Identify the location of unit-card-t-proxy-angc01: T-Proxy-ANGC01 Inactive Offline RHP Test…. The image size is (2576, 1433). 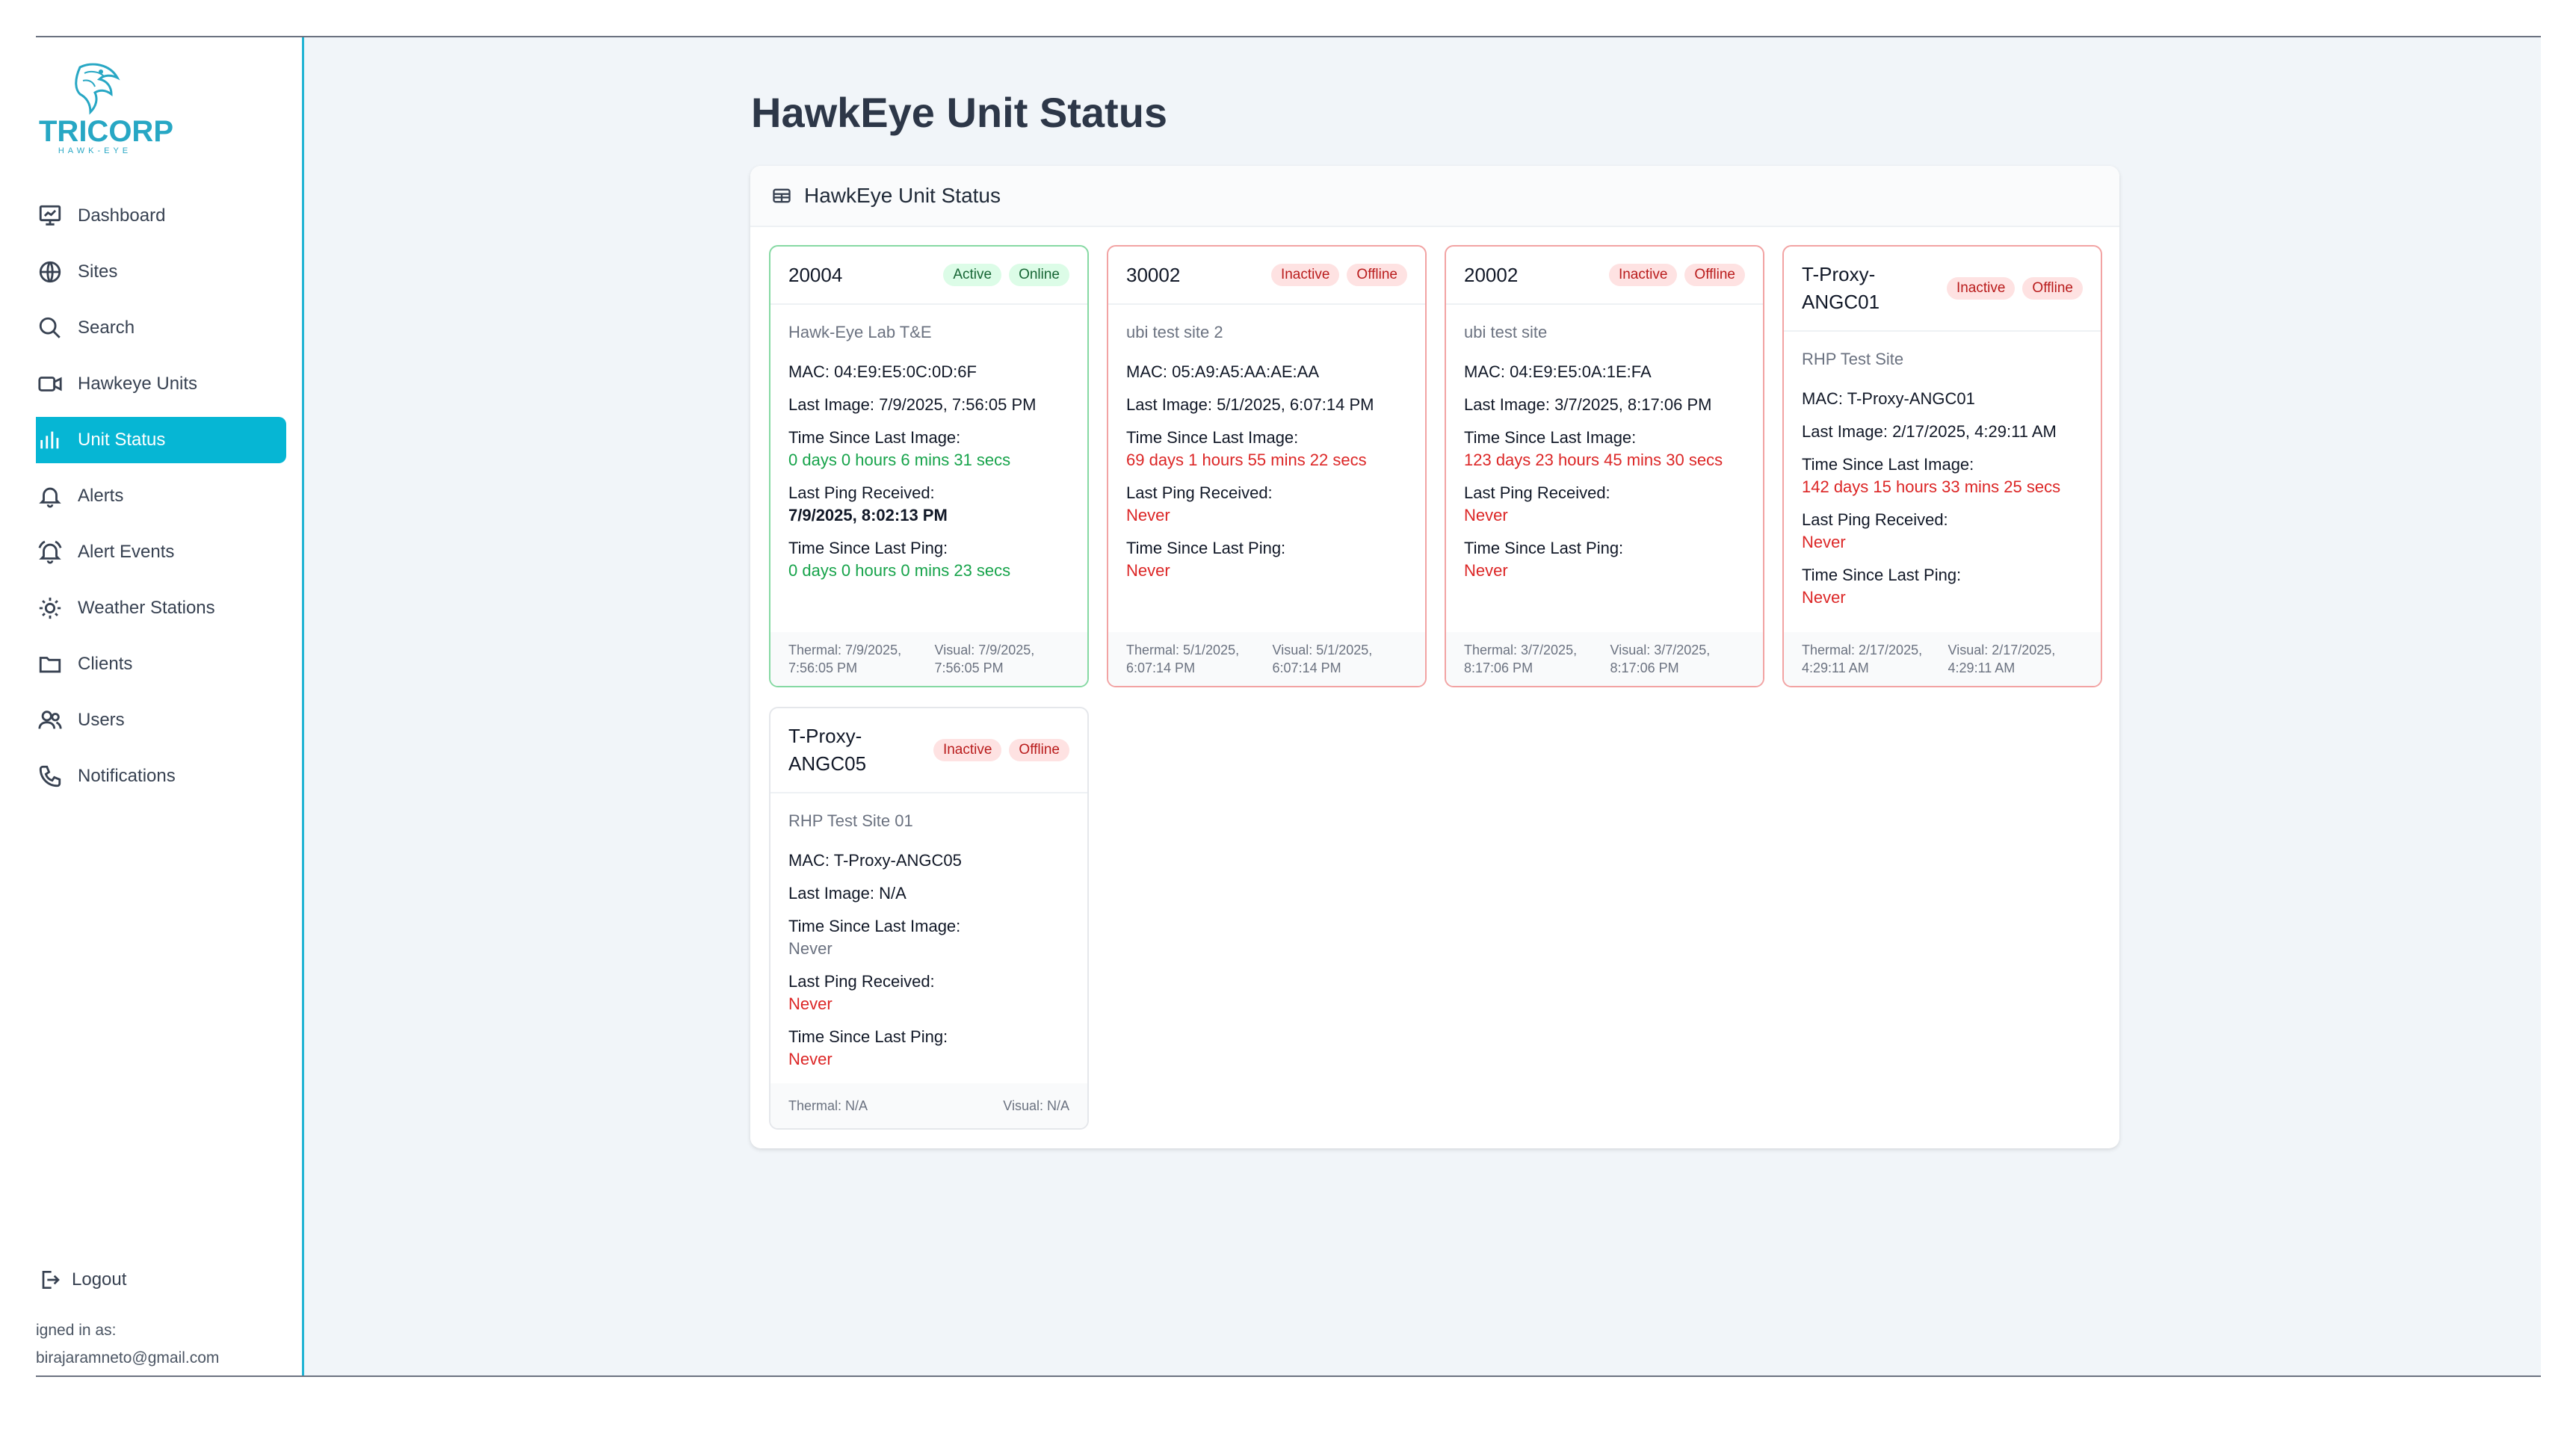
(1942, 466).